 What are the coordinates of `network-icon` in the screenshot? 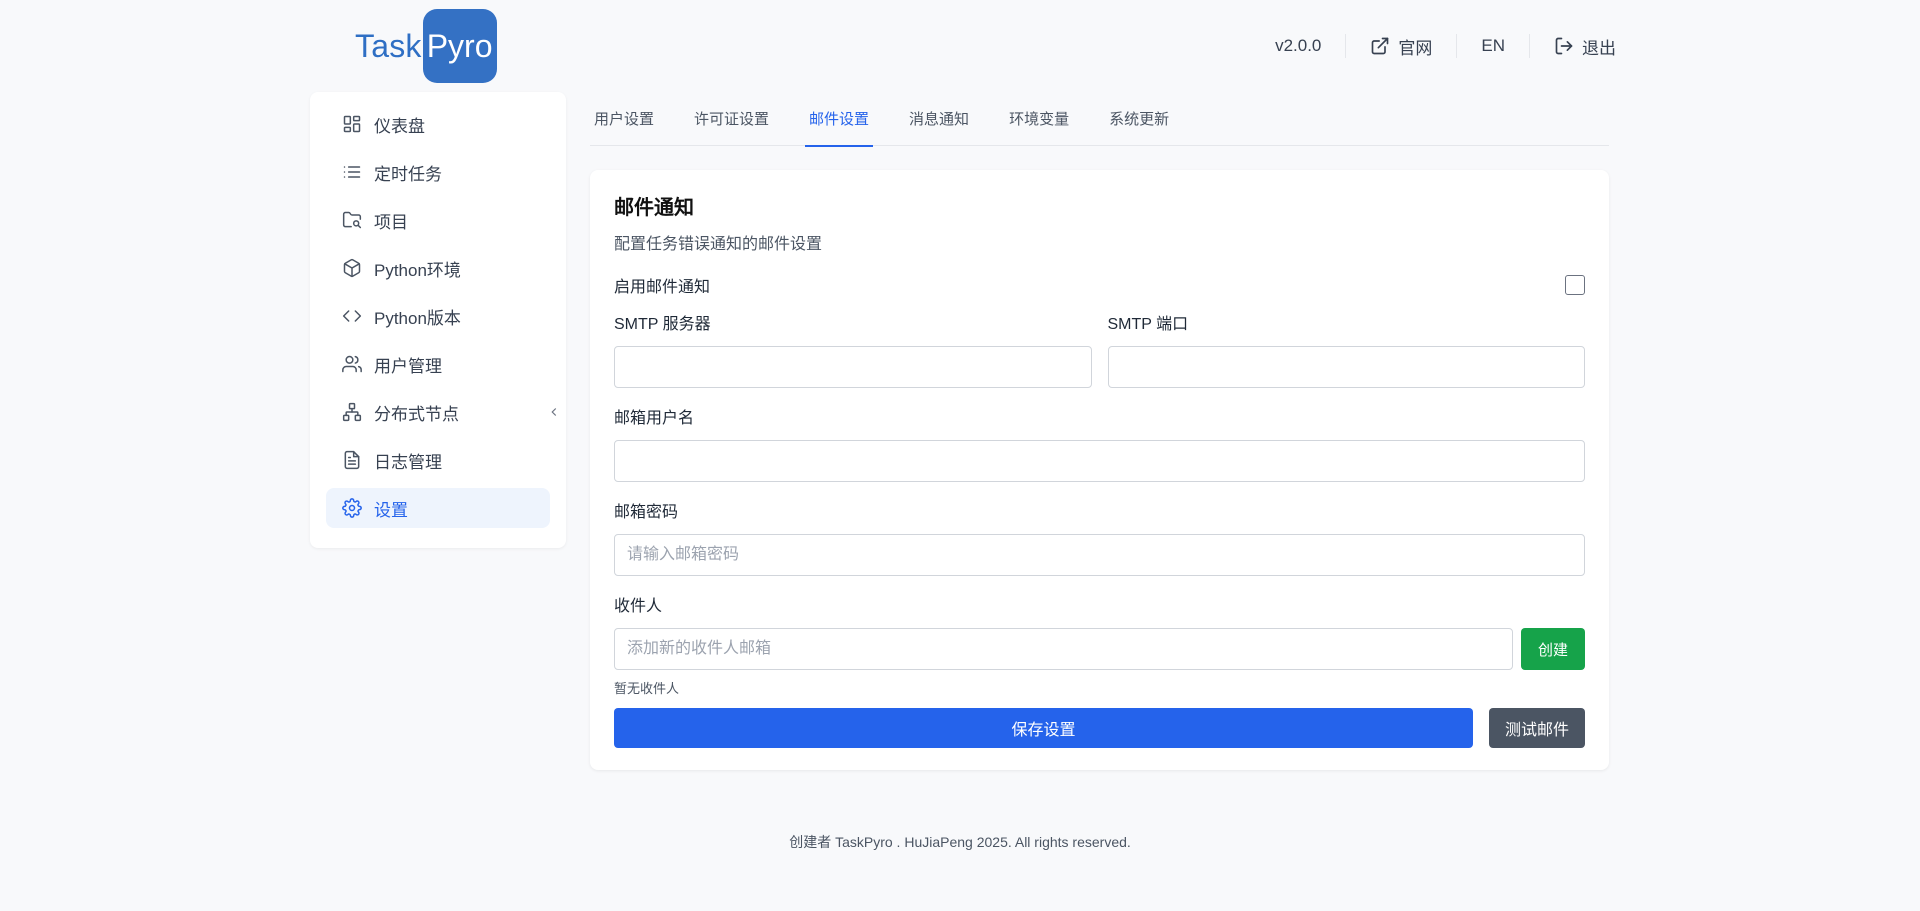 It's located at (352, 412).